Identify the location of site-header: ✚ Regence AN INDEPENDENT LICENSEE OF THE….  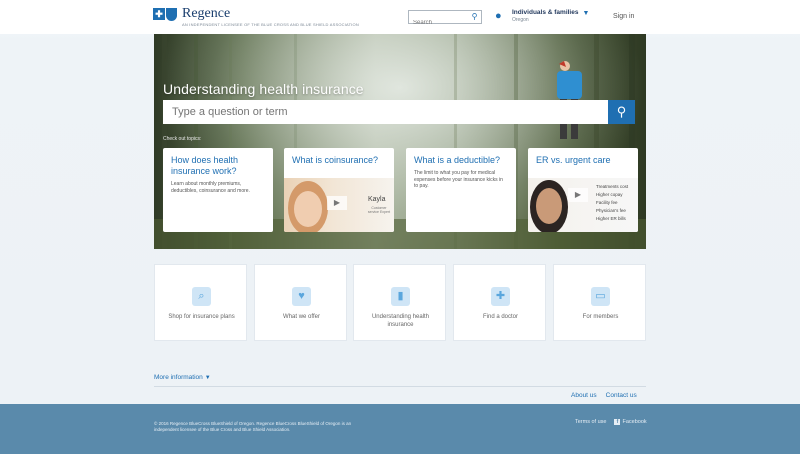
(400, 17).